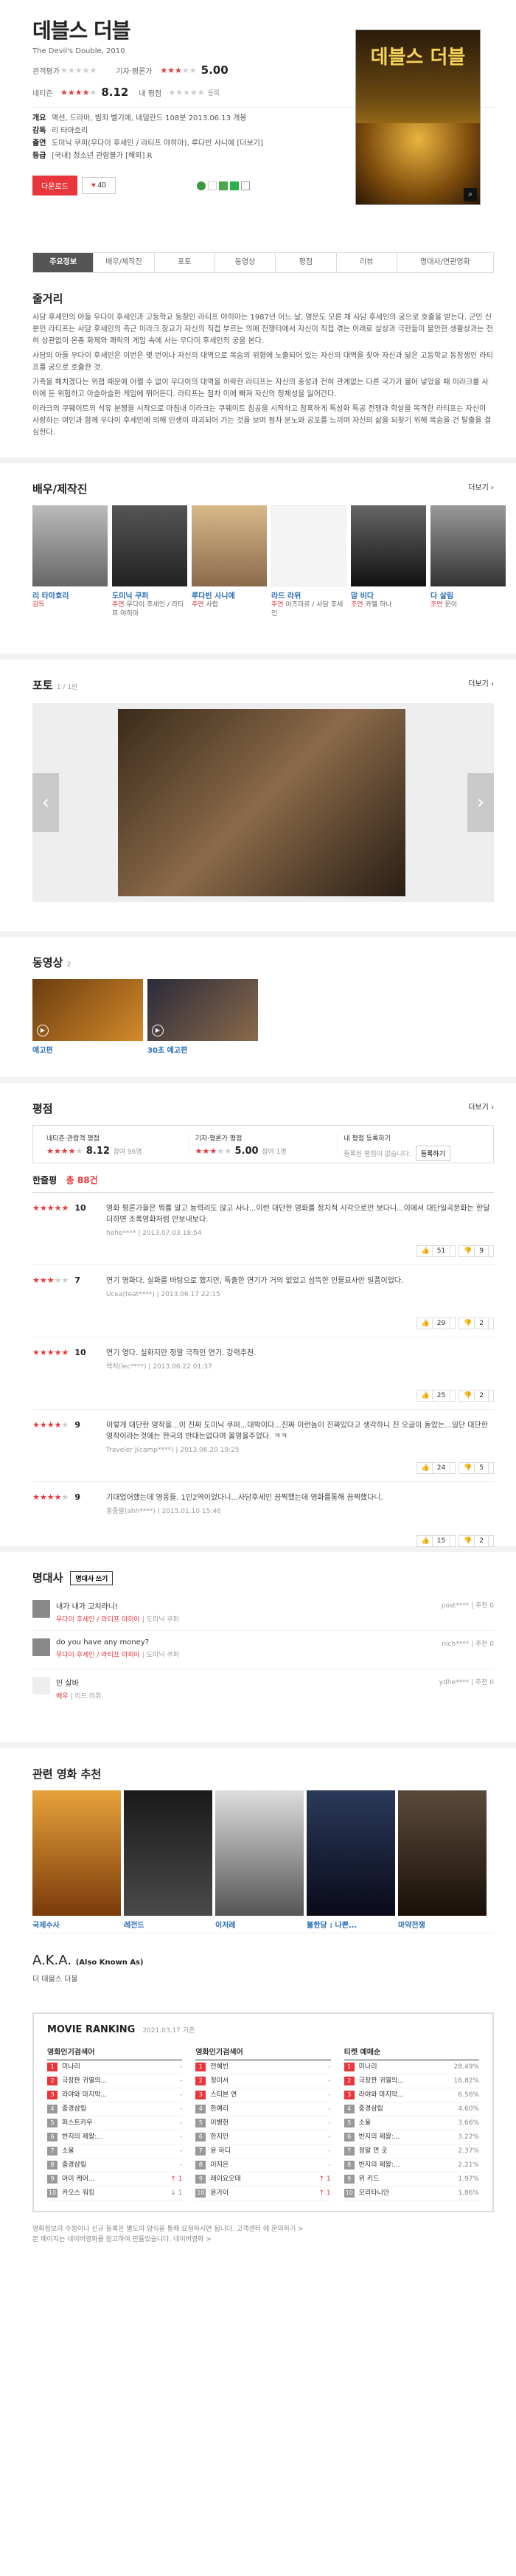  I want to click on ranking-title: 미나리, so click(71, 2067).